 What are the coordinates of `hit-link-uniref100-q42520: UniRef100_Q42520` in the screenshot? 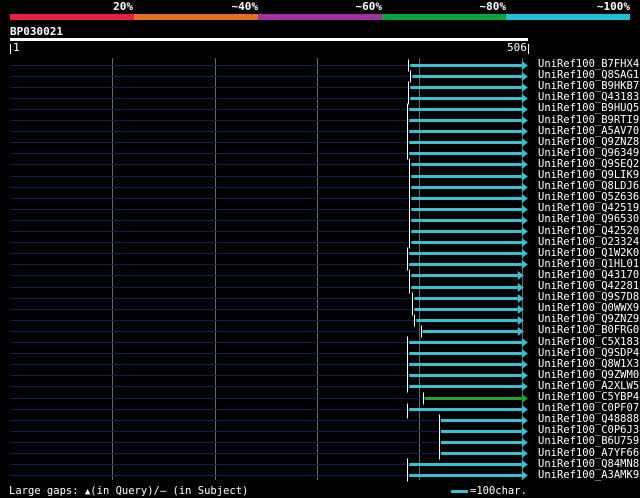 It's located at (588, 231).